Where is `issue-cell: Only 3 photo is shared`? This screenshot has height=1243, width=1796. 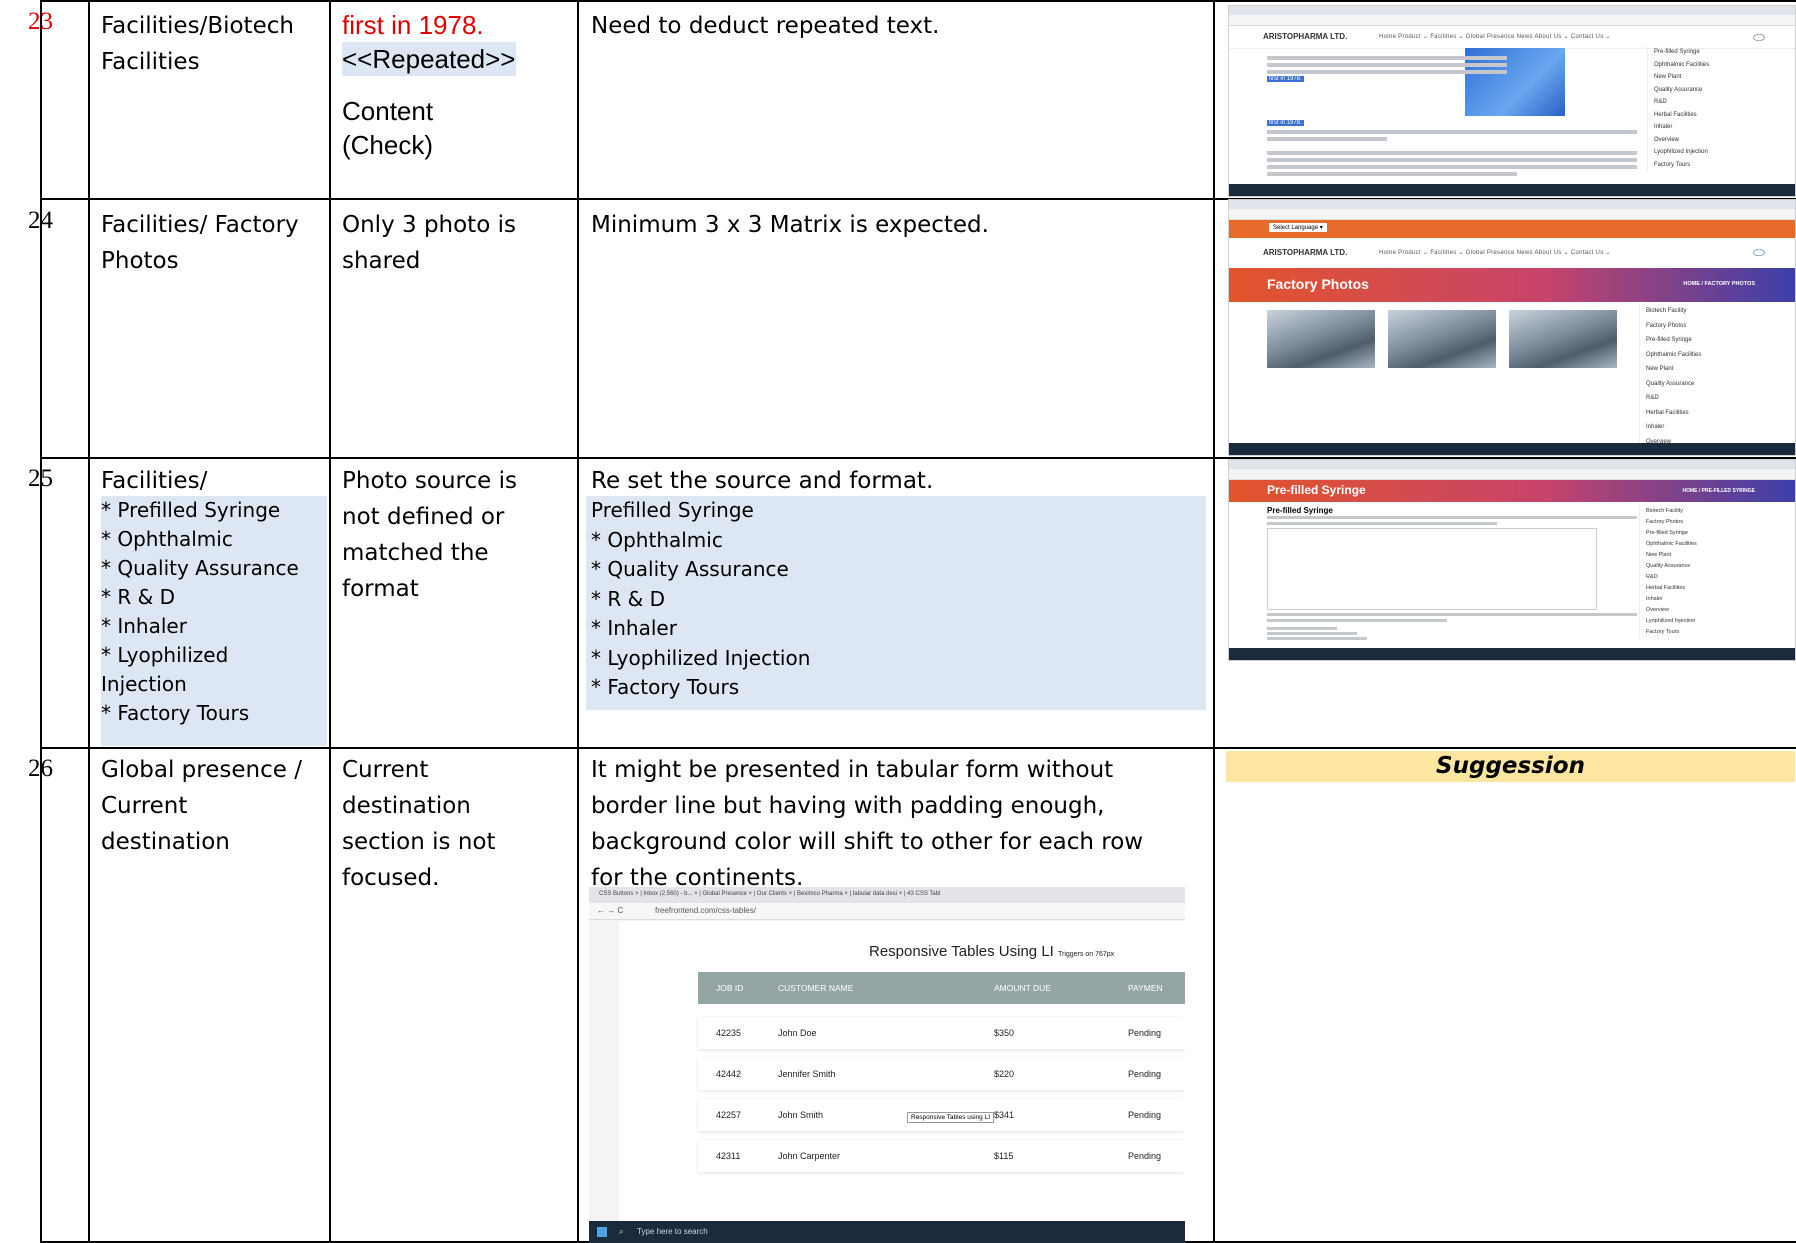
issue-cell: Only 3 photo is shared is located at coordinates (429, 243).